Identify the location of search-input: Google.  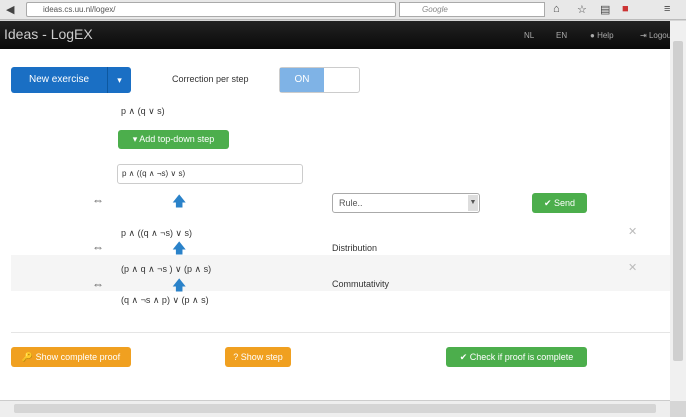
(472, 9).